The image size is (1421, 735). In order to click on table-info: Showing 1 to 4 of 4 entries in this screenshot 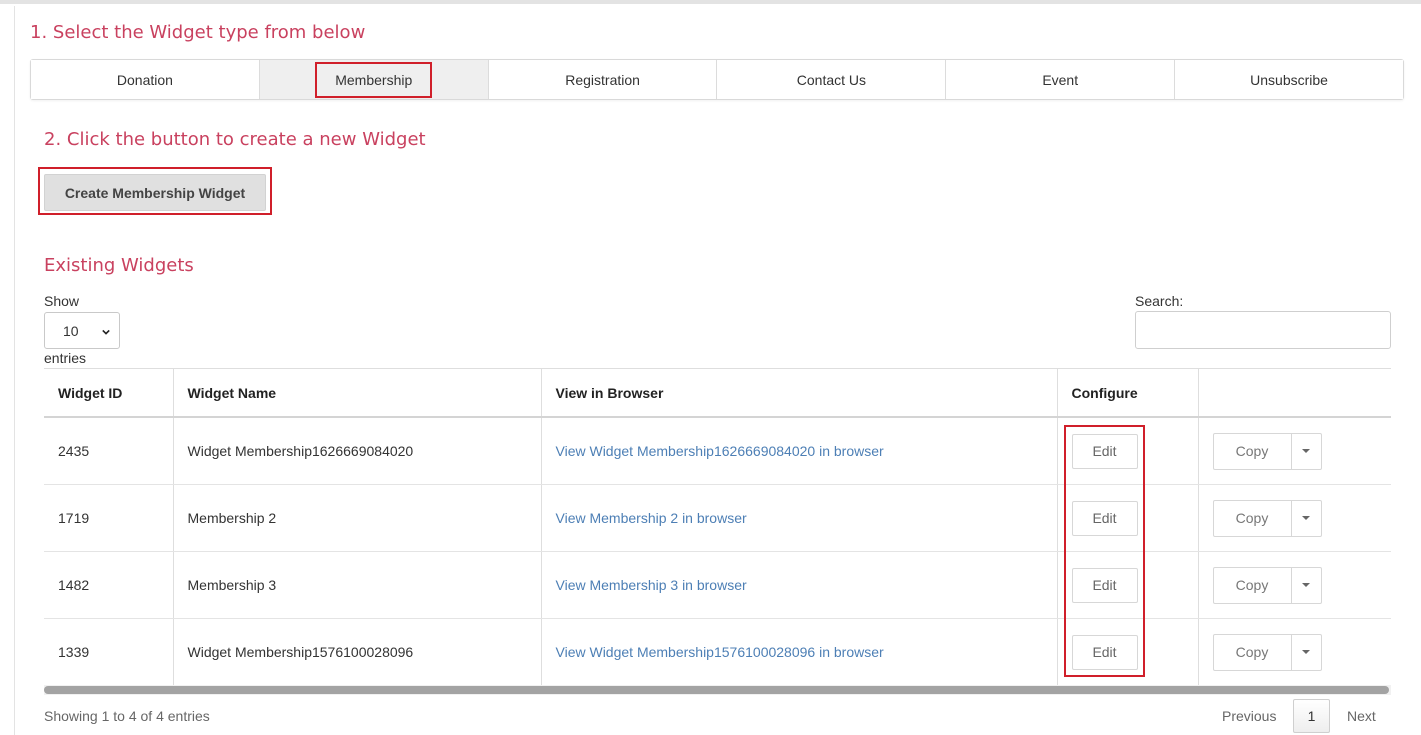, I will do `click(127, 716)`.